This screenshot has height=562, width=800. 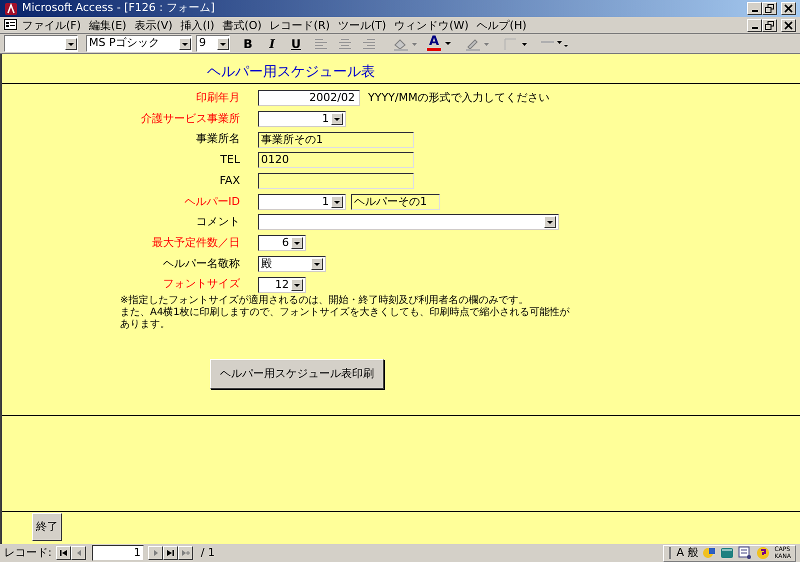 What do you see at coordinates (336, 160) in the screenshot?
I see `input-field: 0120` at bounding box center [336, 160].